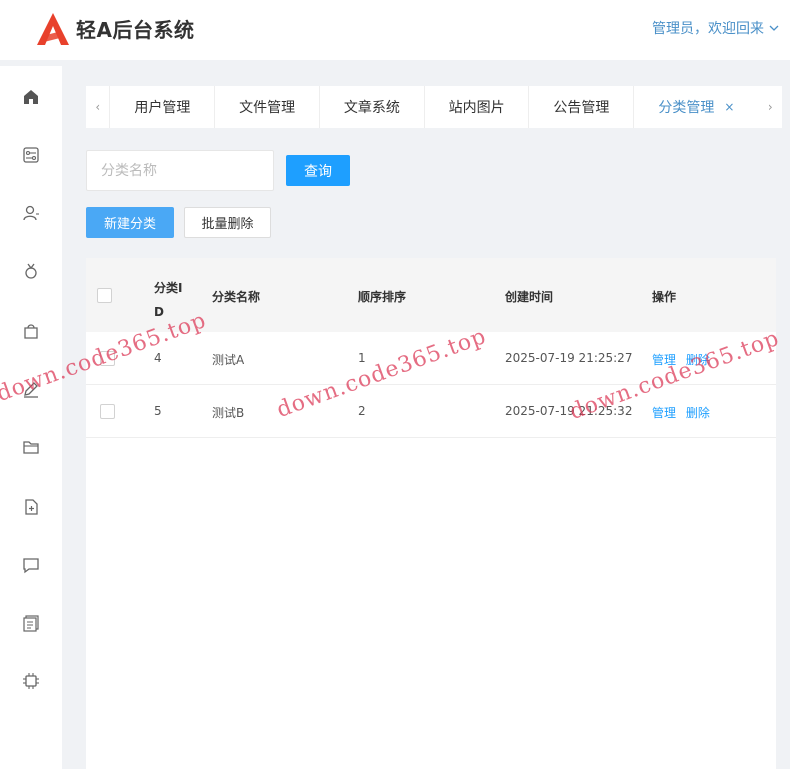  Describe the element at coordinates (362, 358) in the screenshot. I see `cell-order: 1` at that location.